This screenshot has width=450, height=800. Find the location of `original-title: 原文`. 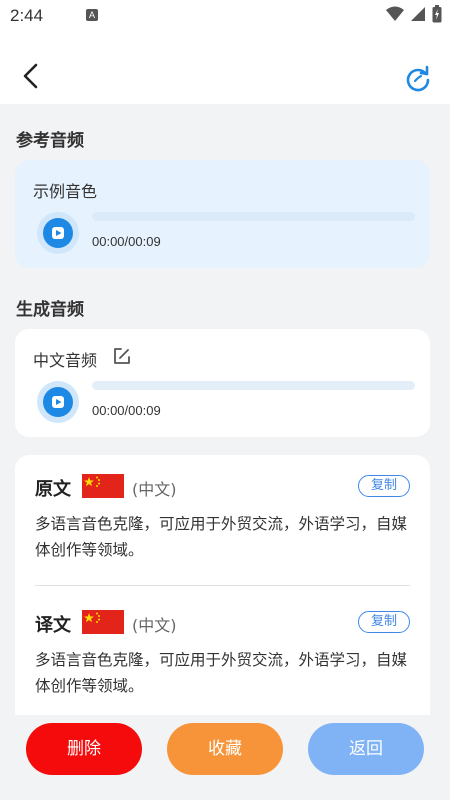

original-title: 原文 is located at coordinates (53, 489).